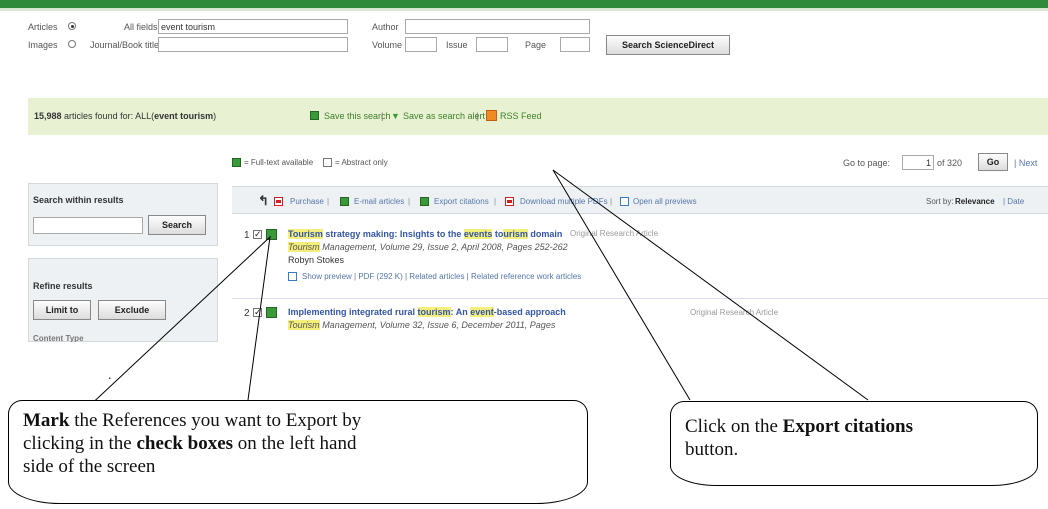  I want to click on right-pointer-upper, so click(621, 285).